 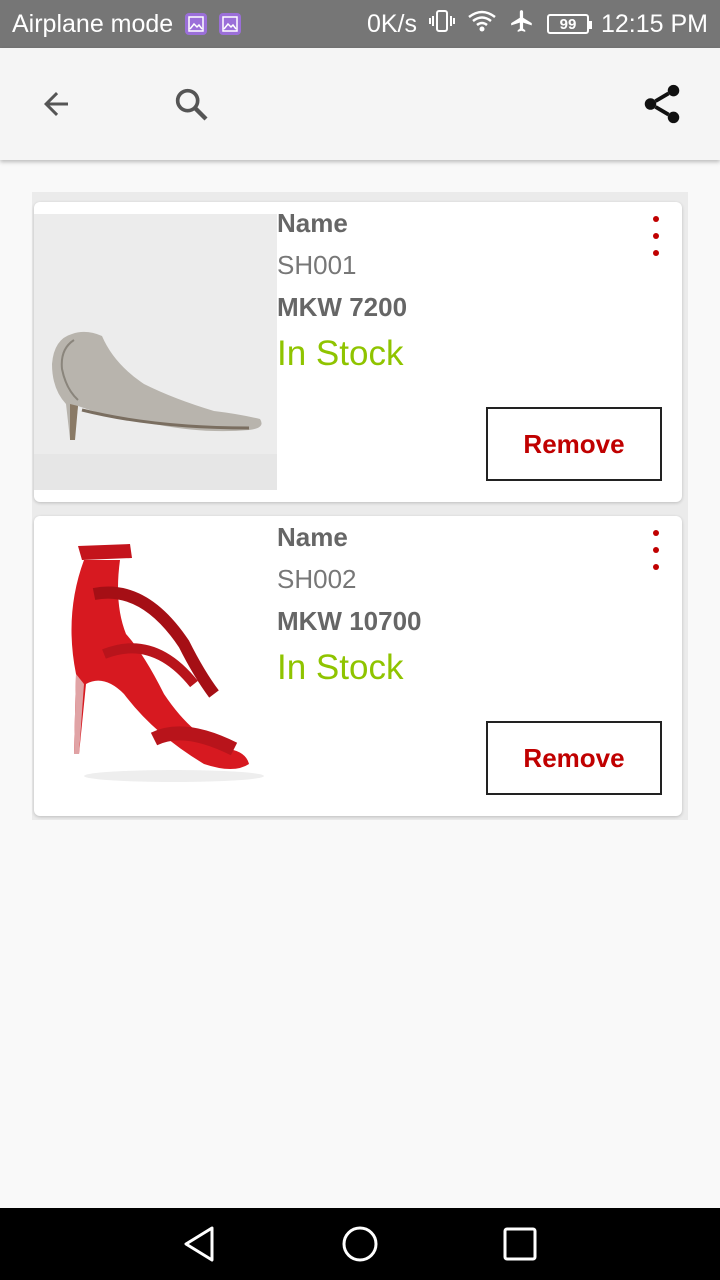 What do you see at coordinates (522, 24) in the screenshot?
I see `airplane-icon` at bounding box center [522, 24].